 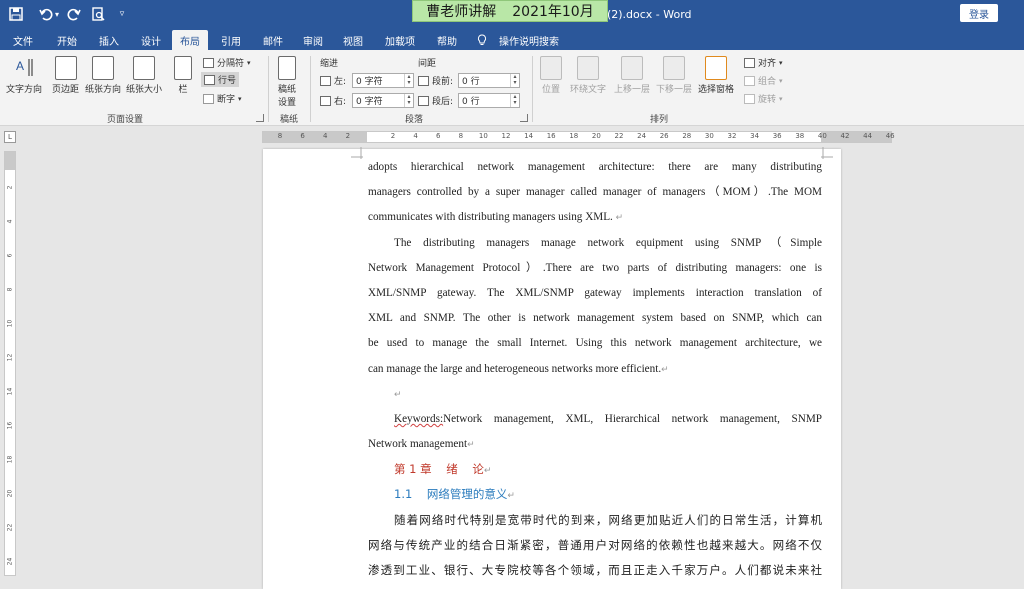 What do you see at coordinates (287, 82) in the screenshot?
I see `manuscript-settings-button: 稿纸 设置` at bounding box center [287, 82].